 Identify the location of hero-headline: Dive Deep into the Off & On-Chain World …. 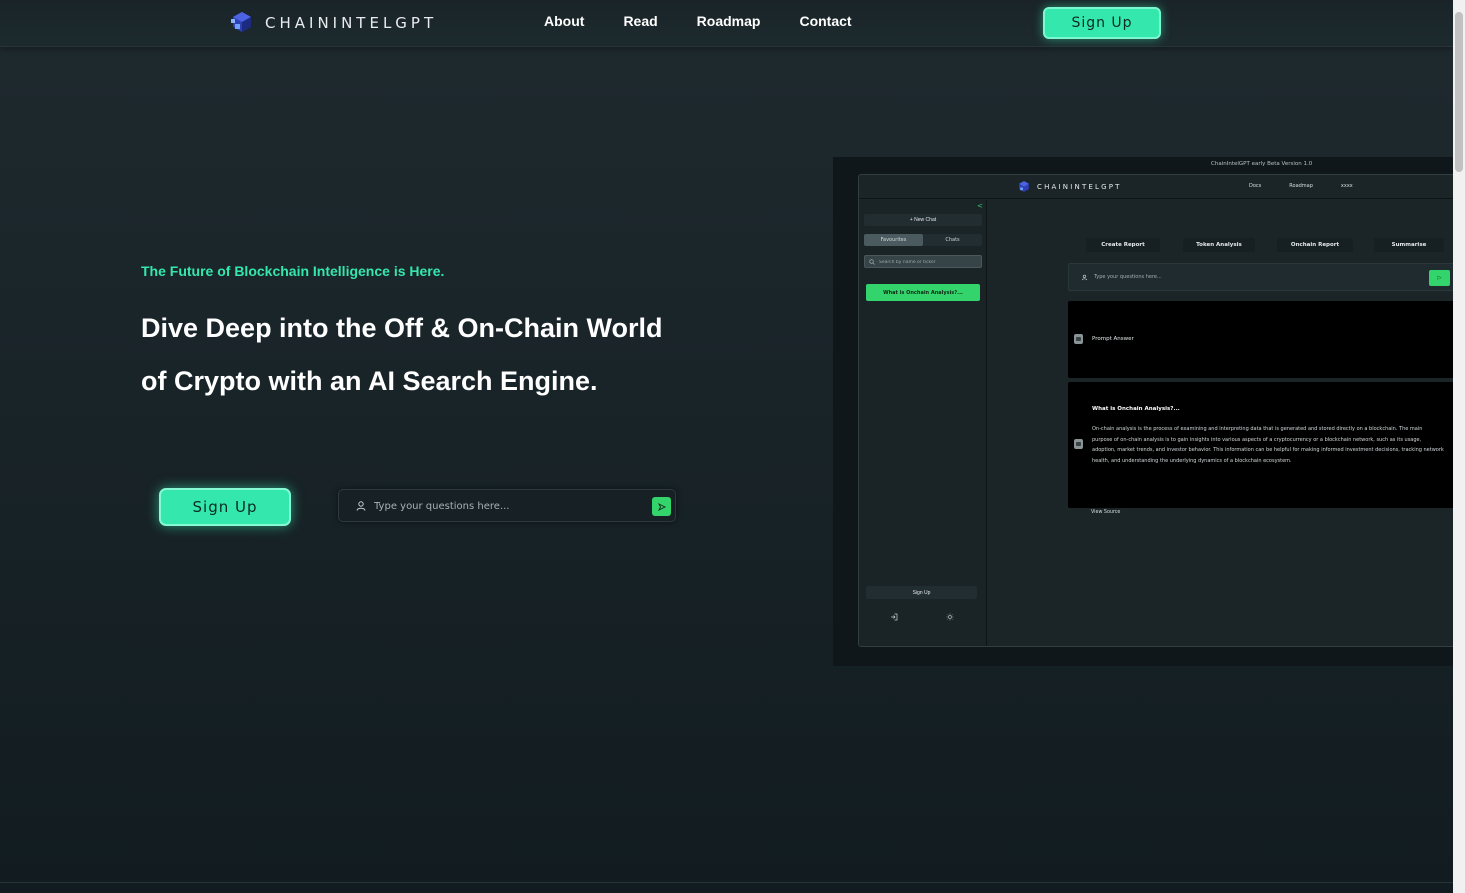
(451, 355).